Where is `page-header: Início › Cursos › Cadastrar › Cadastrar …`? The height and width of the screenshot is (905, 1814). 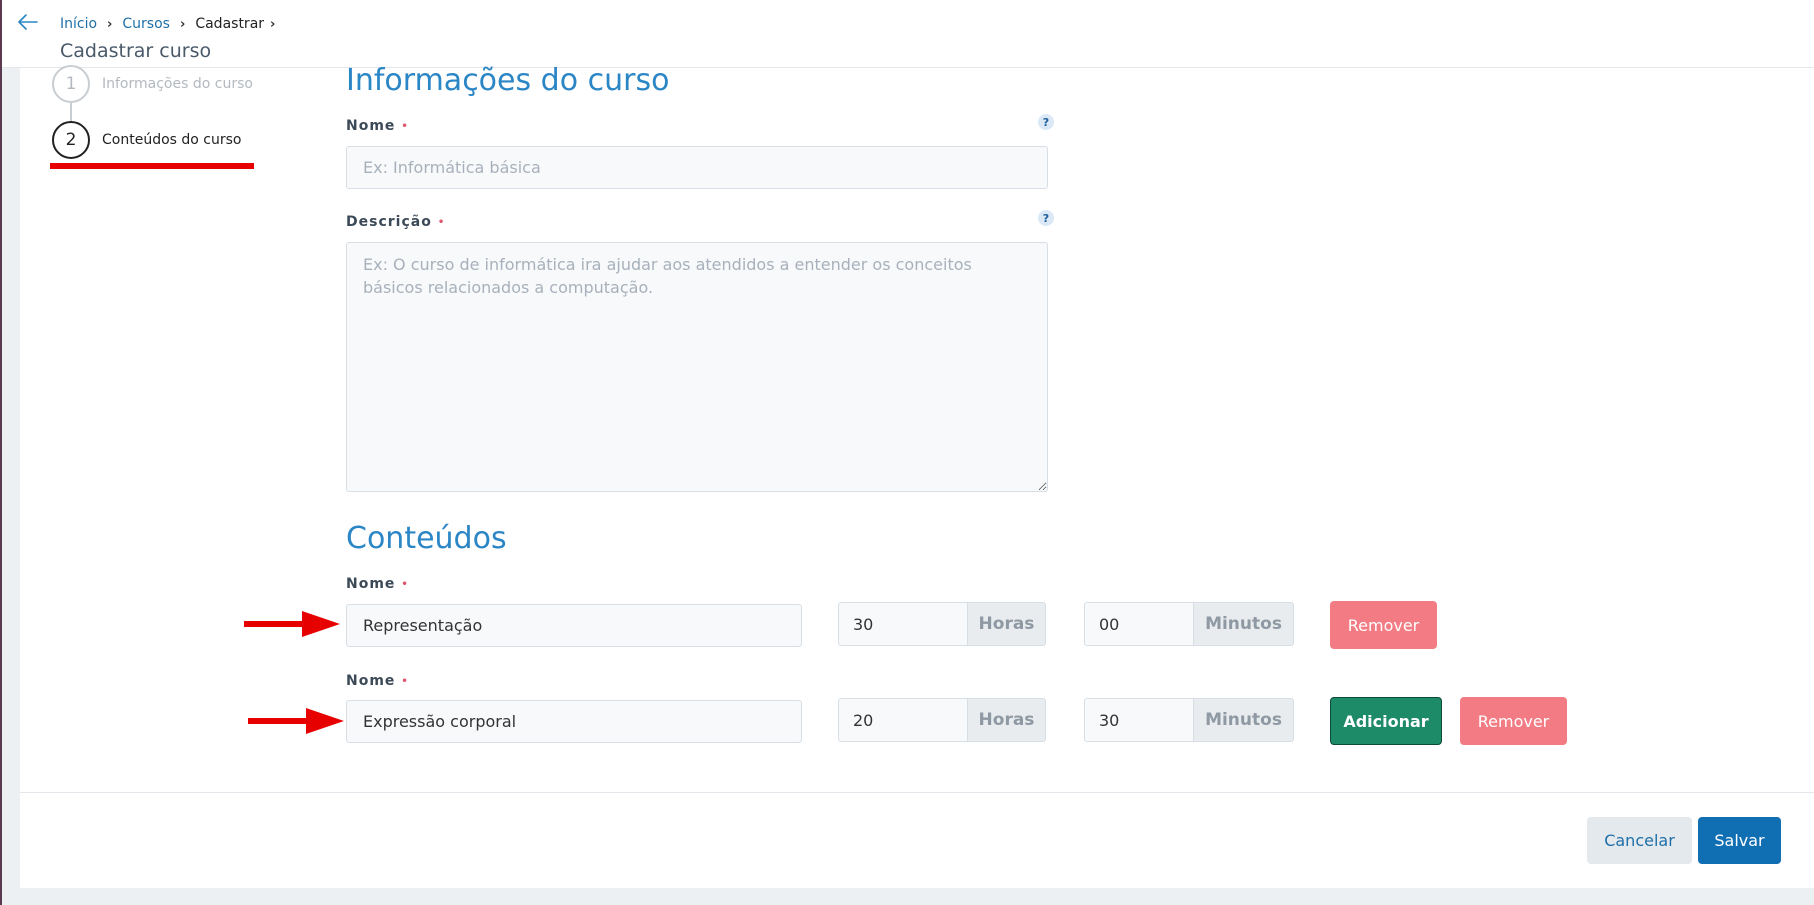 page-header: Início › Cursos › Cadastrar › Cadastrar … is located at coordinates (908, 34).